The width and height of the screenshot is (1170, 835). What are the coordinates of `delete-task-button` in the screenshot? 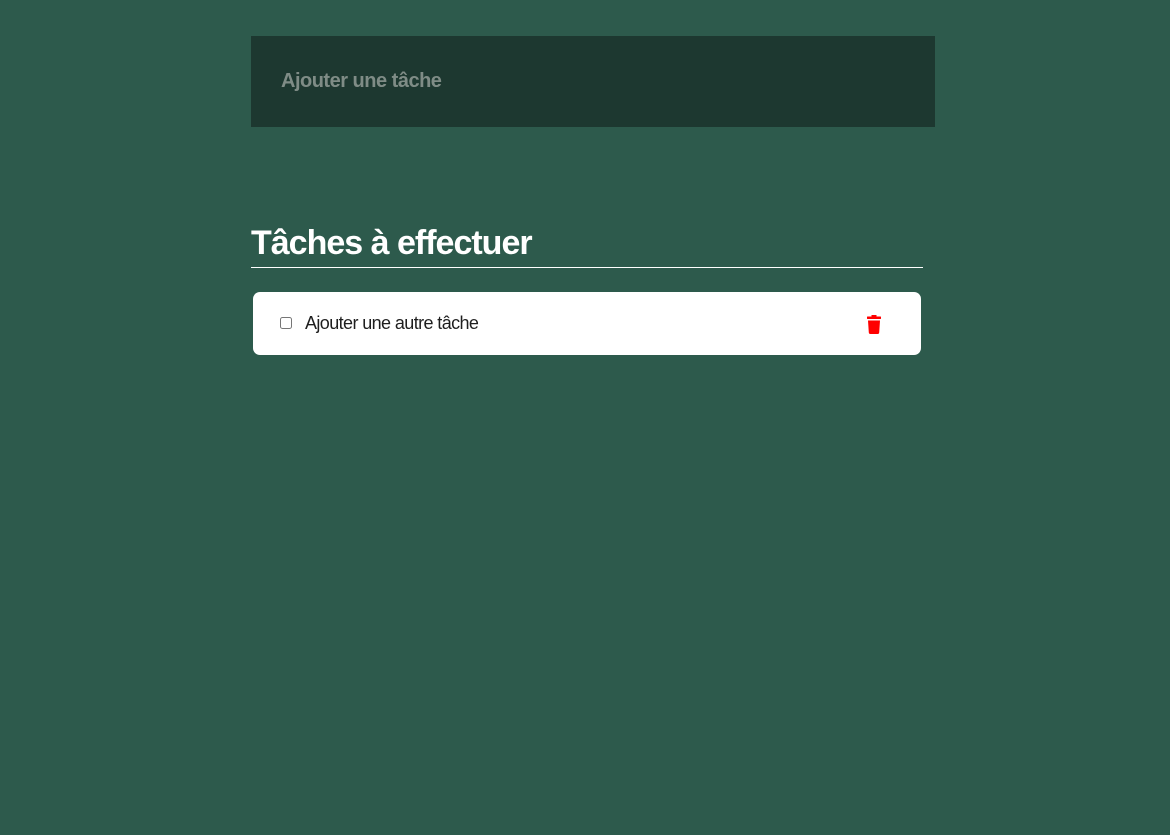 It's located at (874, 324).